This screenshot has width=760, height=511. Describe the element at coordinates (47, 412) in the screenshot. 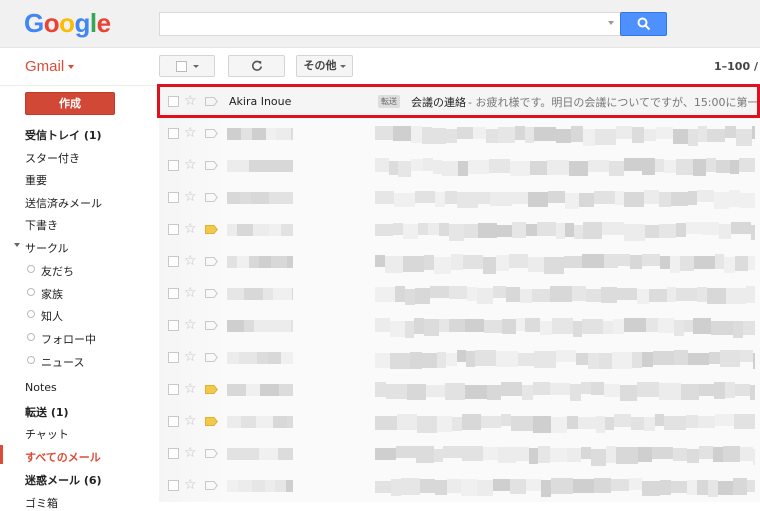

I see `sidebar-item: 転送 (1)` at that location.